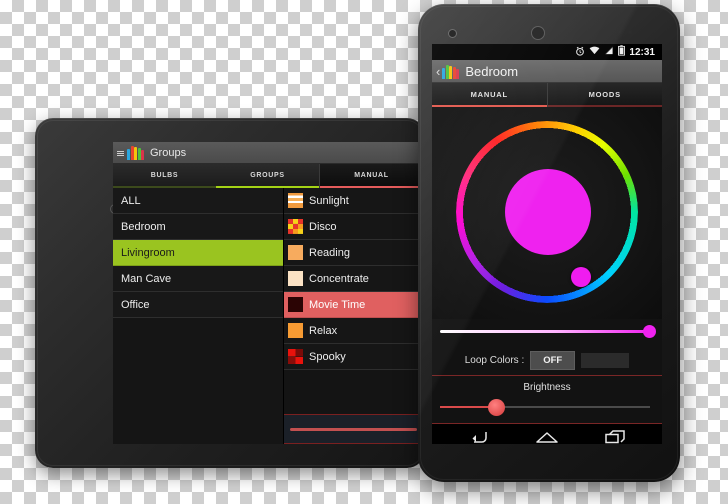 The height and width of the screenshot is (504, 728). Describe the element at coordinates (605, 360) in the screenshot. I see `loop-colors-track` at that location.